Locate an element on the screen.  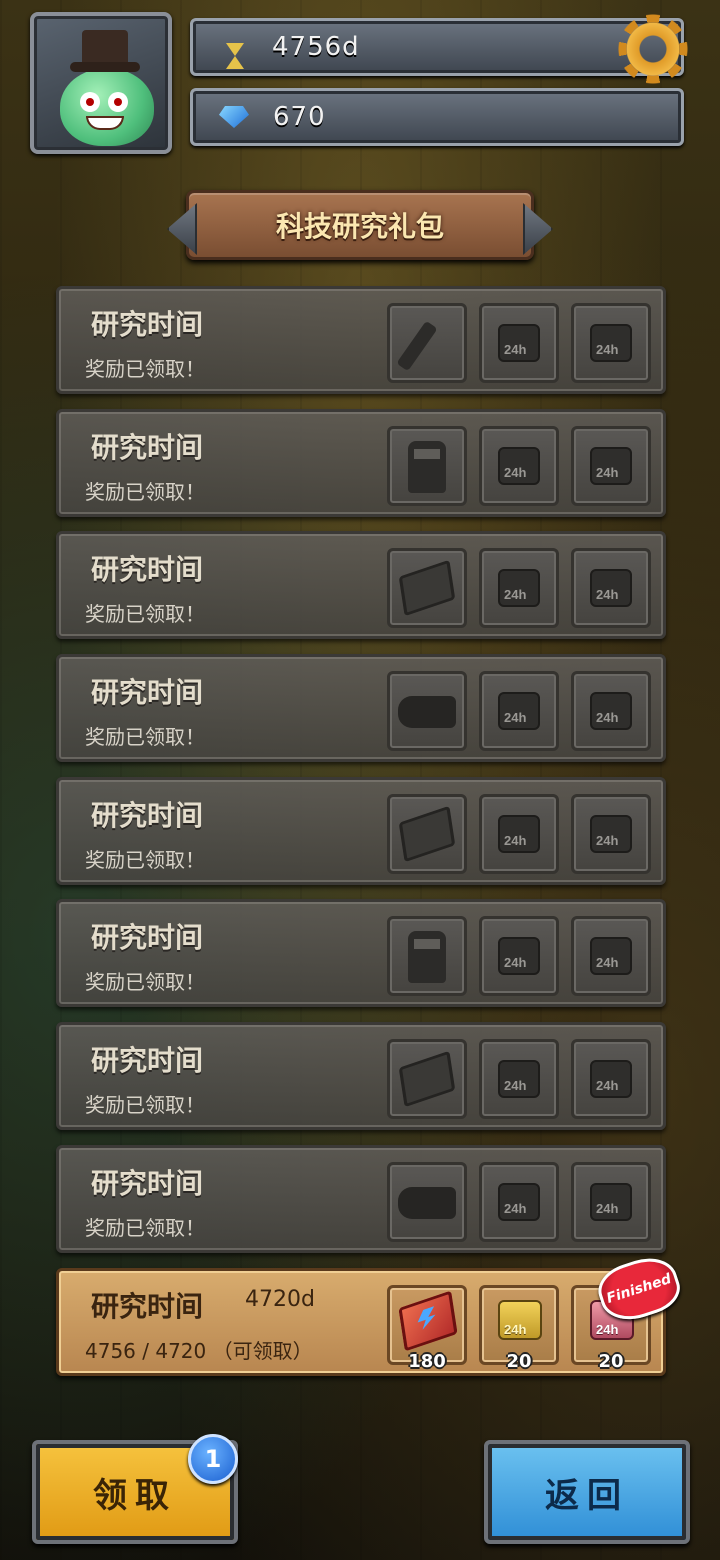
title-plank: 科技研究礼包 is located at coordinates (360, 225).